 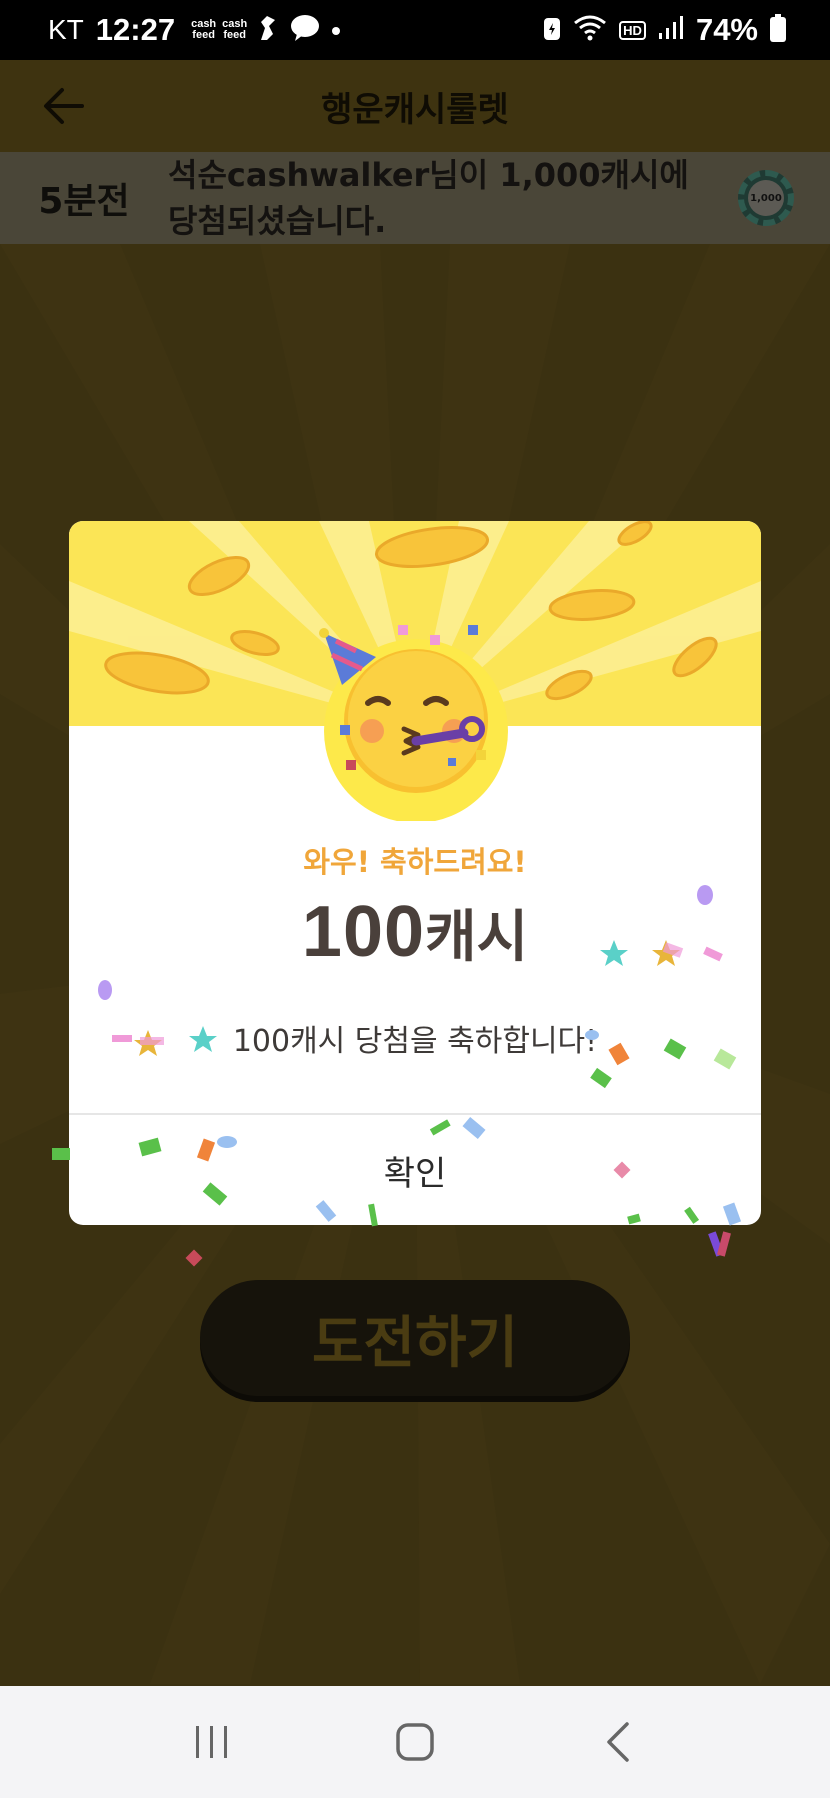 What do you see at coordinates (726, 29) in the screenshot?
I see `battery-percent: 74%` at bounding box center [726, 29].